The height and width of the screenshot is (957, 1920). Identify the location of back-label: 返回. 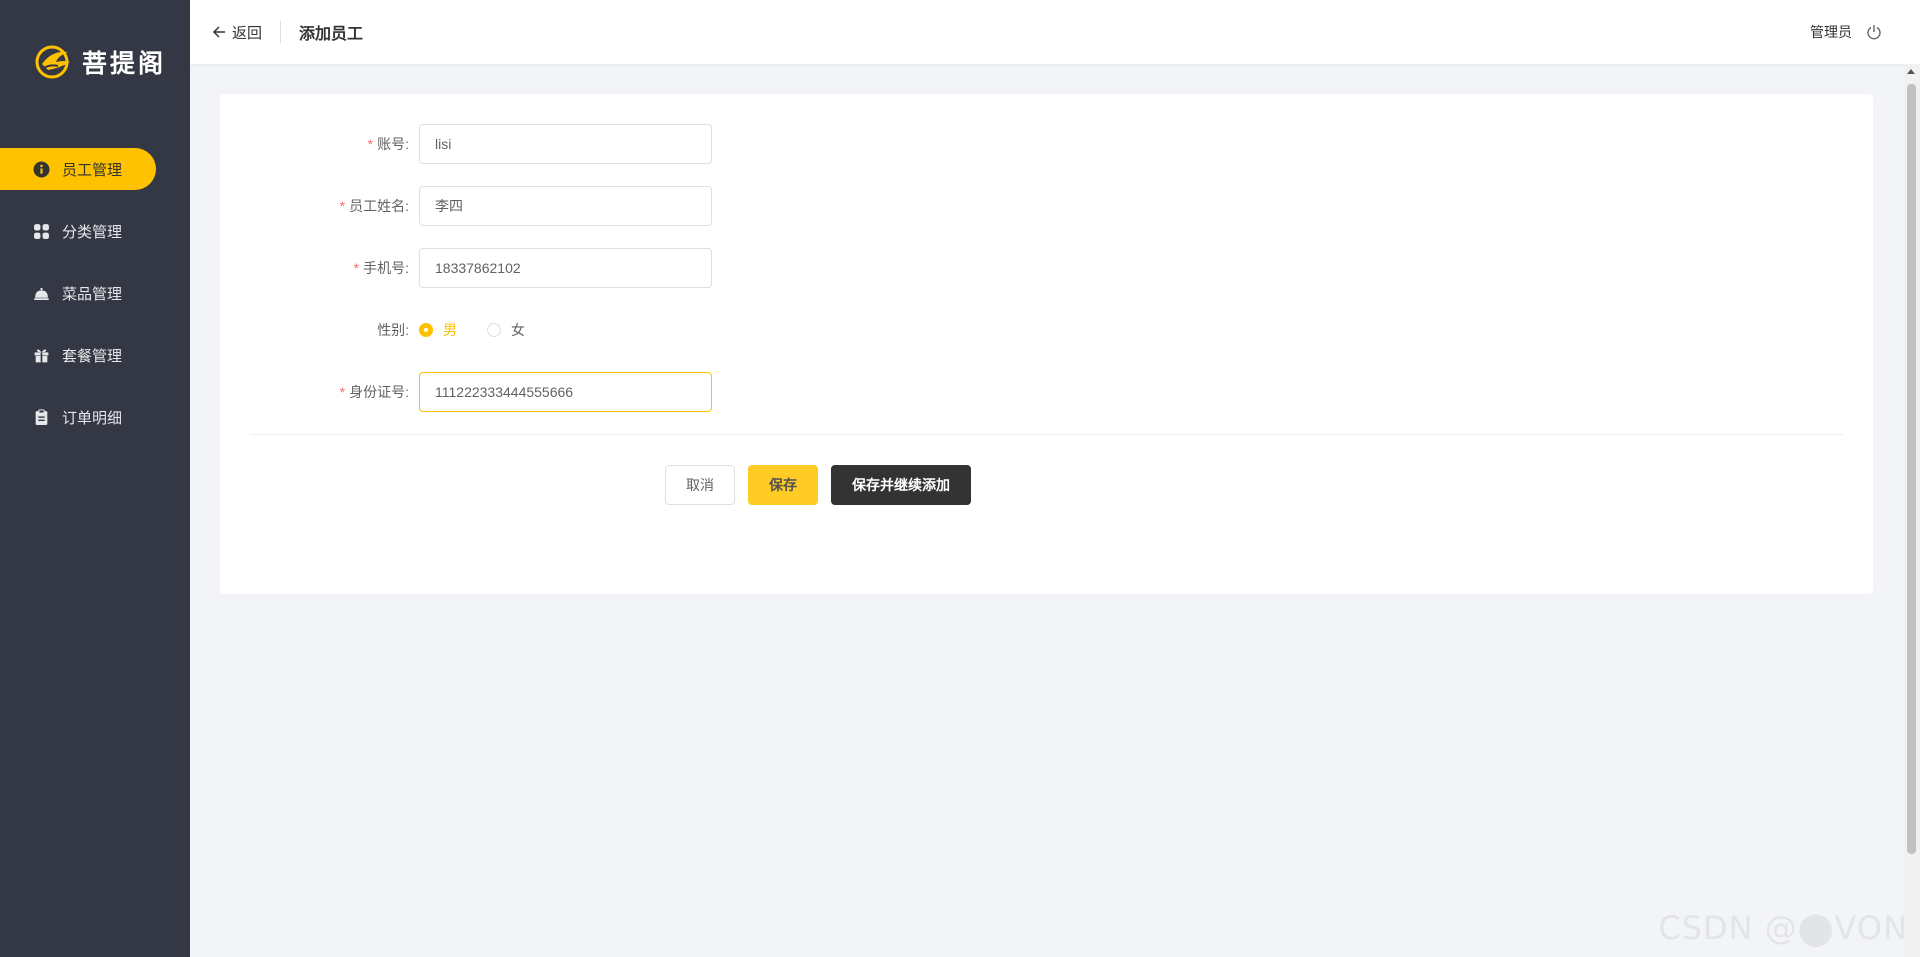
(247, 33).